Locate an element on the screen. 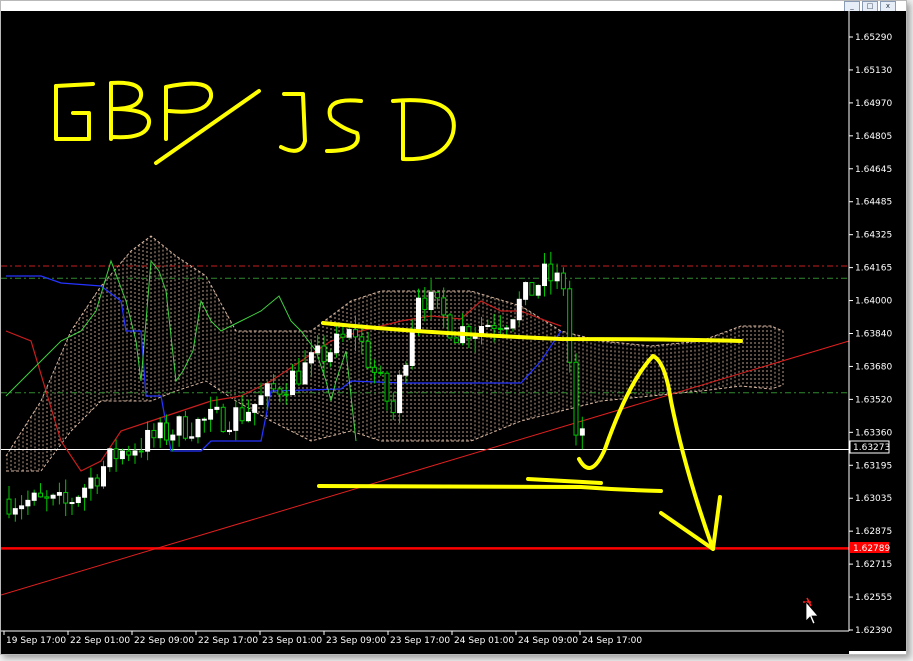 This screenshot has height=661, width=913. time-label: 22 Sep 01:00 is located at coordinates (100, 641).